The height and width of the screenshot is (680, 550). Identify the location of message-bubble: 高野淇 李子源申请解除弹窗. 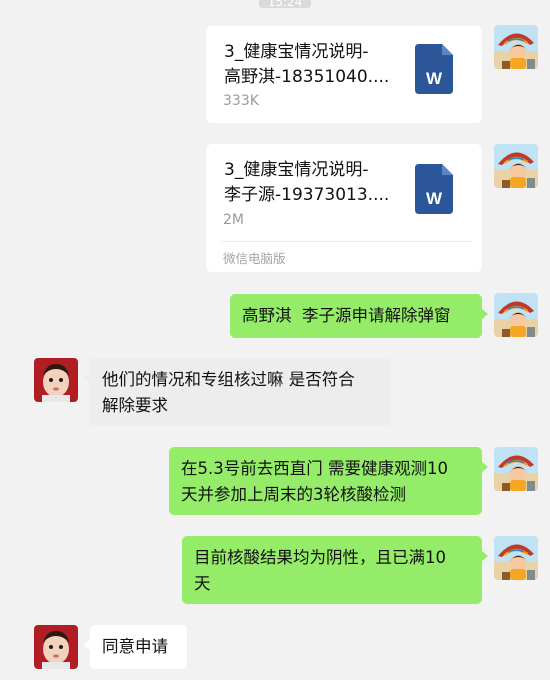
(359, 316).